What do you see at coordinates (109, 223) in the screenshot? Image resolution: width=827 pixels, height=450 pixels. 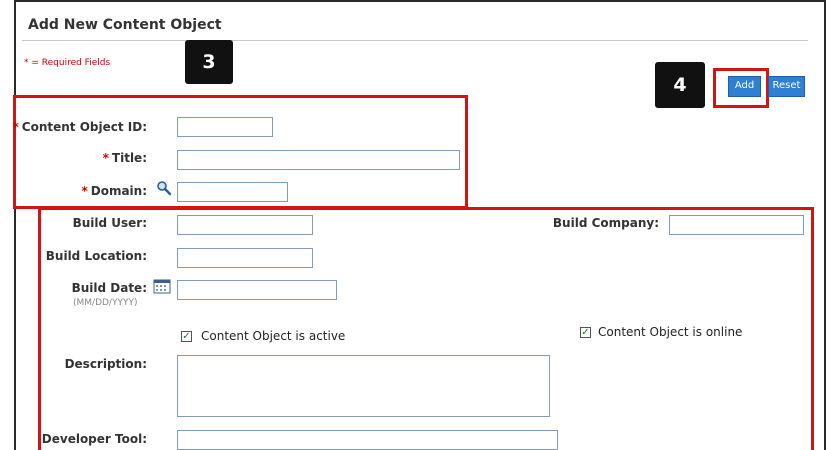 I see `build-user-label: Build User:` at bounding box center [109, 223].